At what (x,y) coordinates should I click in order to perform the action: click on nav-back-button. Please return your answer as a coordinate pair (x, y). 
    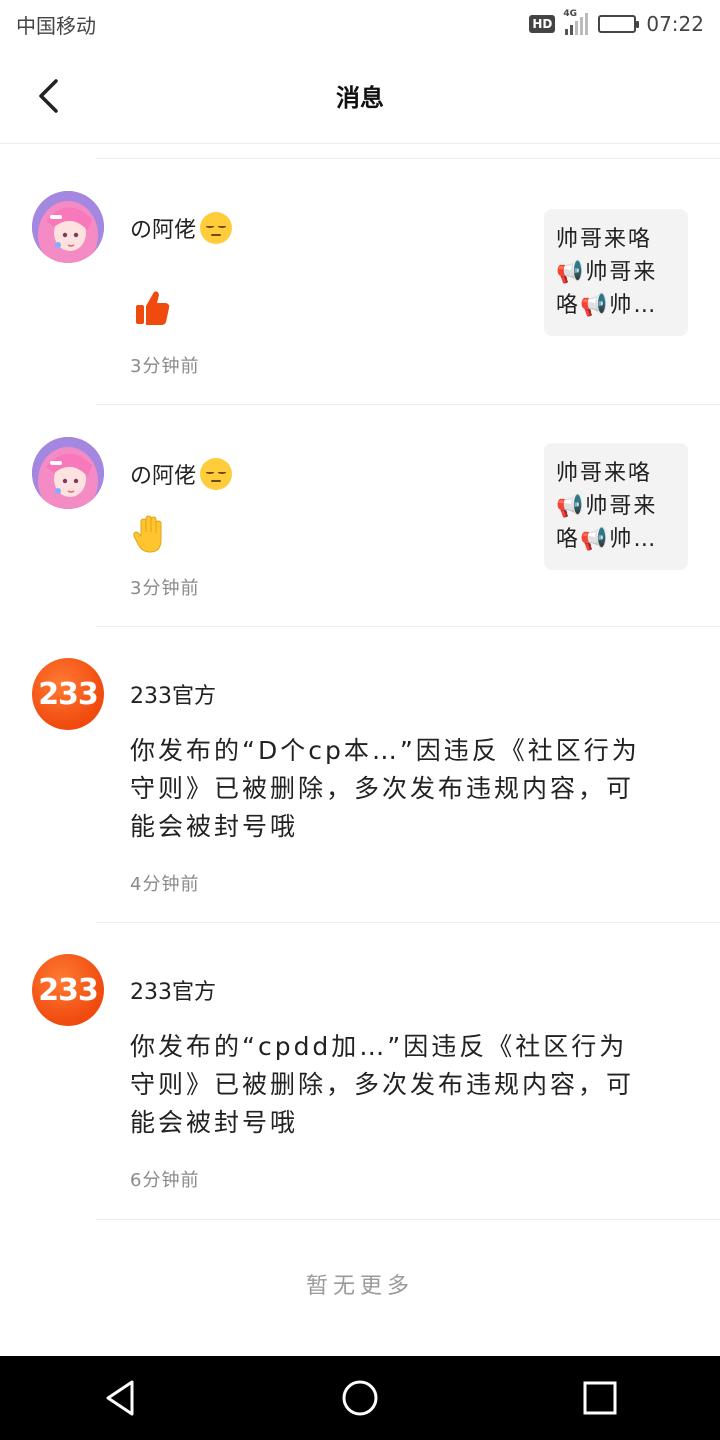
    Looking at the image, I should click on (120, 1398).